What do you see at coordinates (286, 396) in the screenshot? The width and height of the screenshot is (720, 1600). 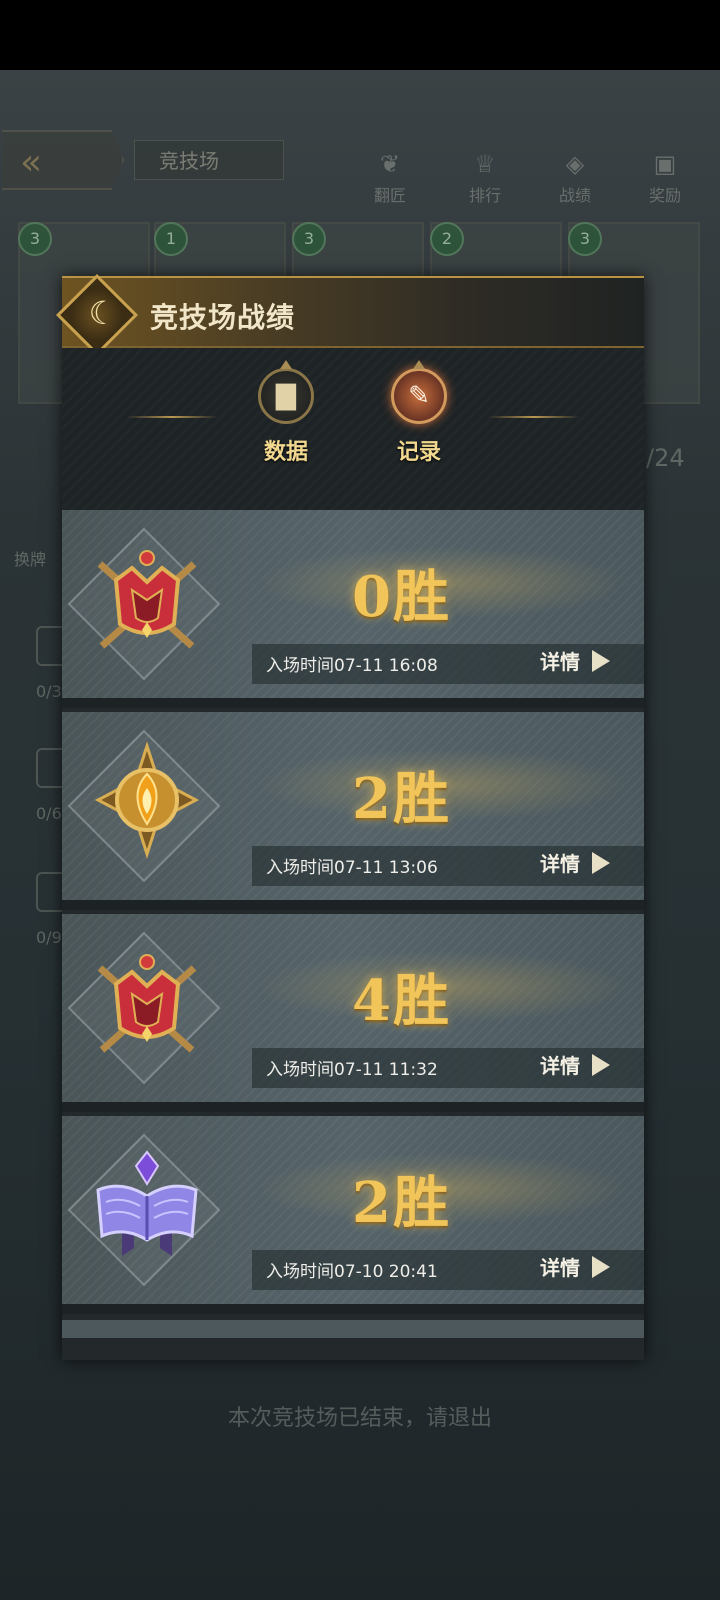 I see `chart-icon: ▇` at bounding box center [286, 396].